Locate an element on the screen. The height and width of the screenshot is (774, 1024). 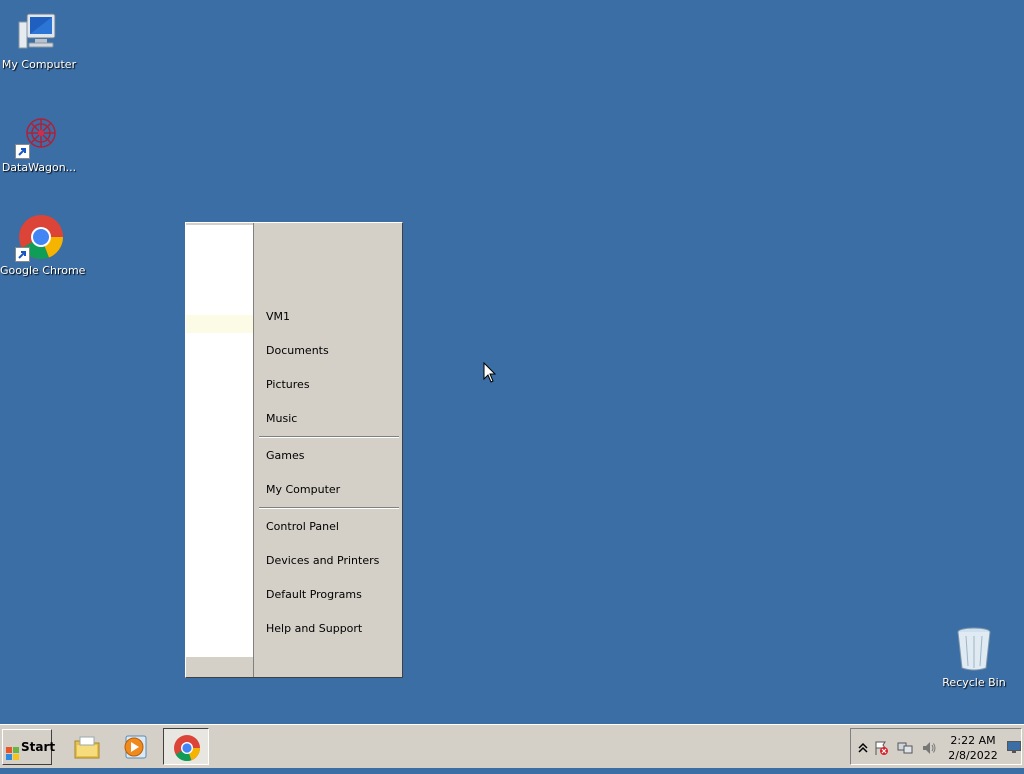
desktop-icon-label: Recycle Bin is located at coordinates (974, 682).